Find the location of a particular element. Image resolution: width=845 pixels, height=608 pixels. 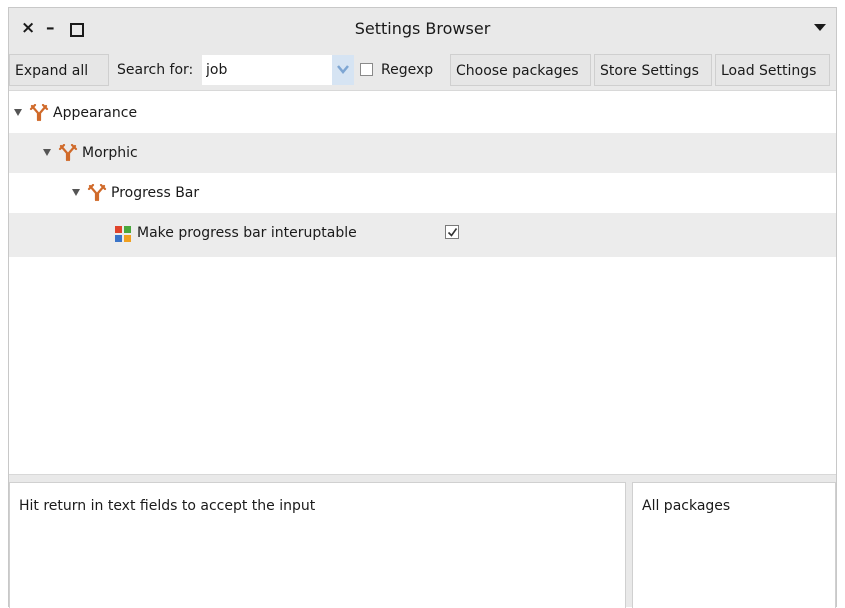

packages-panel: All packages is located at coordinates (734, 545).